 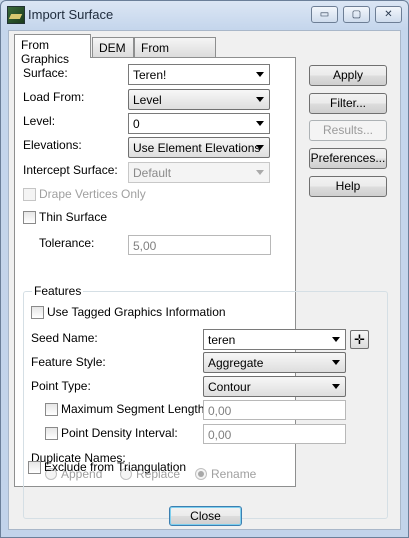 I want to click on level-label: Level:, so click(x=39, y=121).